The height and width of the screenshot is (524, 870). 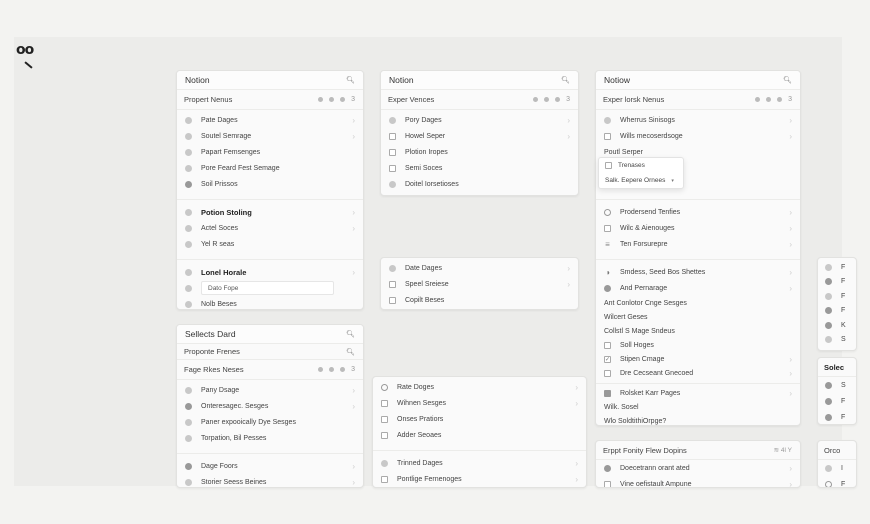 I want to click on section-heading: Potion Stoling ›, so click(x=270, y=212).